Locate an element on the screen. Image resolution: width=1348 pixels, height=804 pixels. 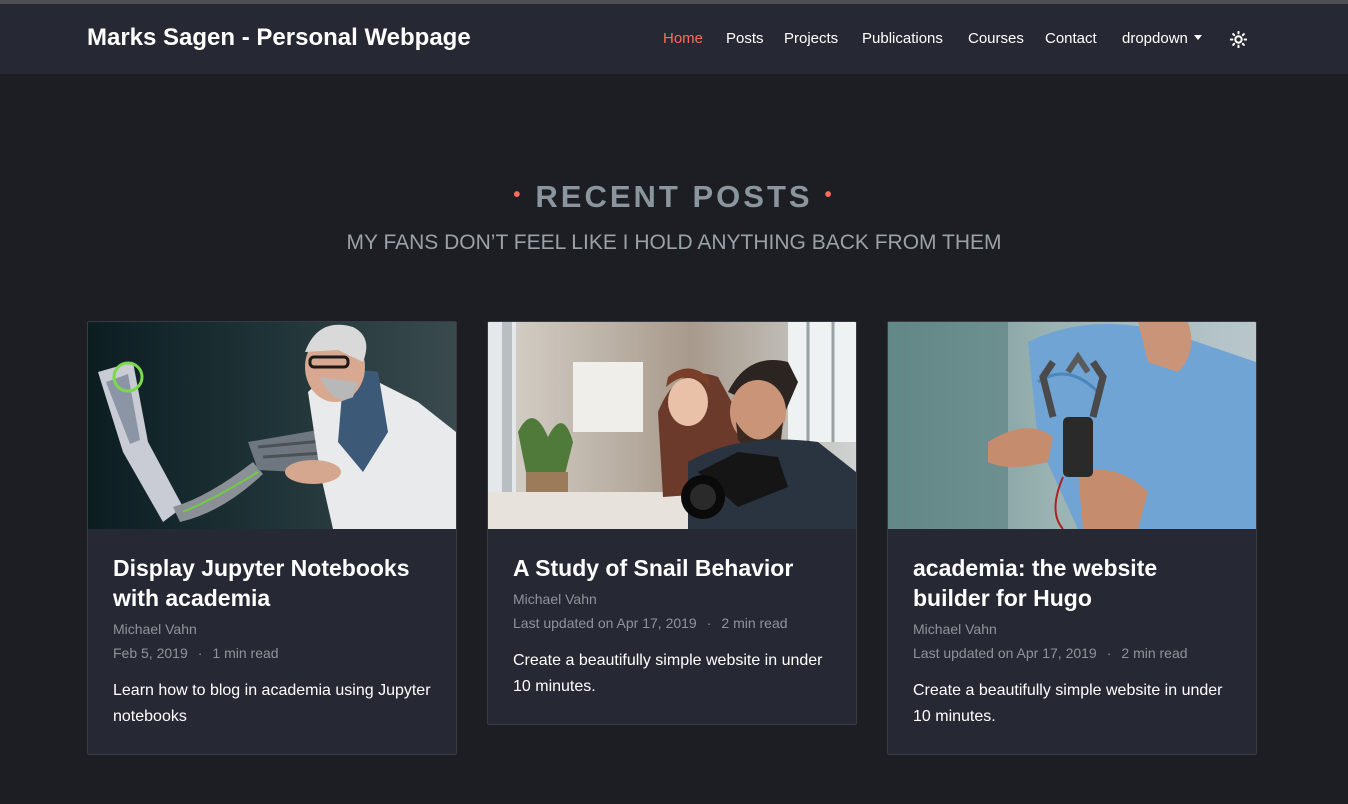
nav-home: Home is located at coordinates (683, 38).